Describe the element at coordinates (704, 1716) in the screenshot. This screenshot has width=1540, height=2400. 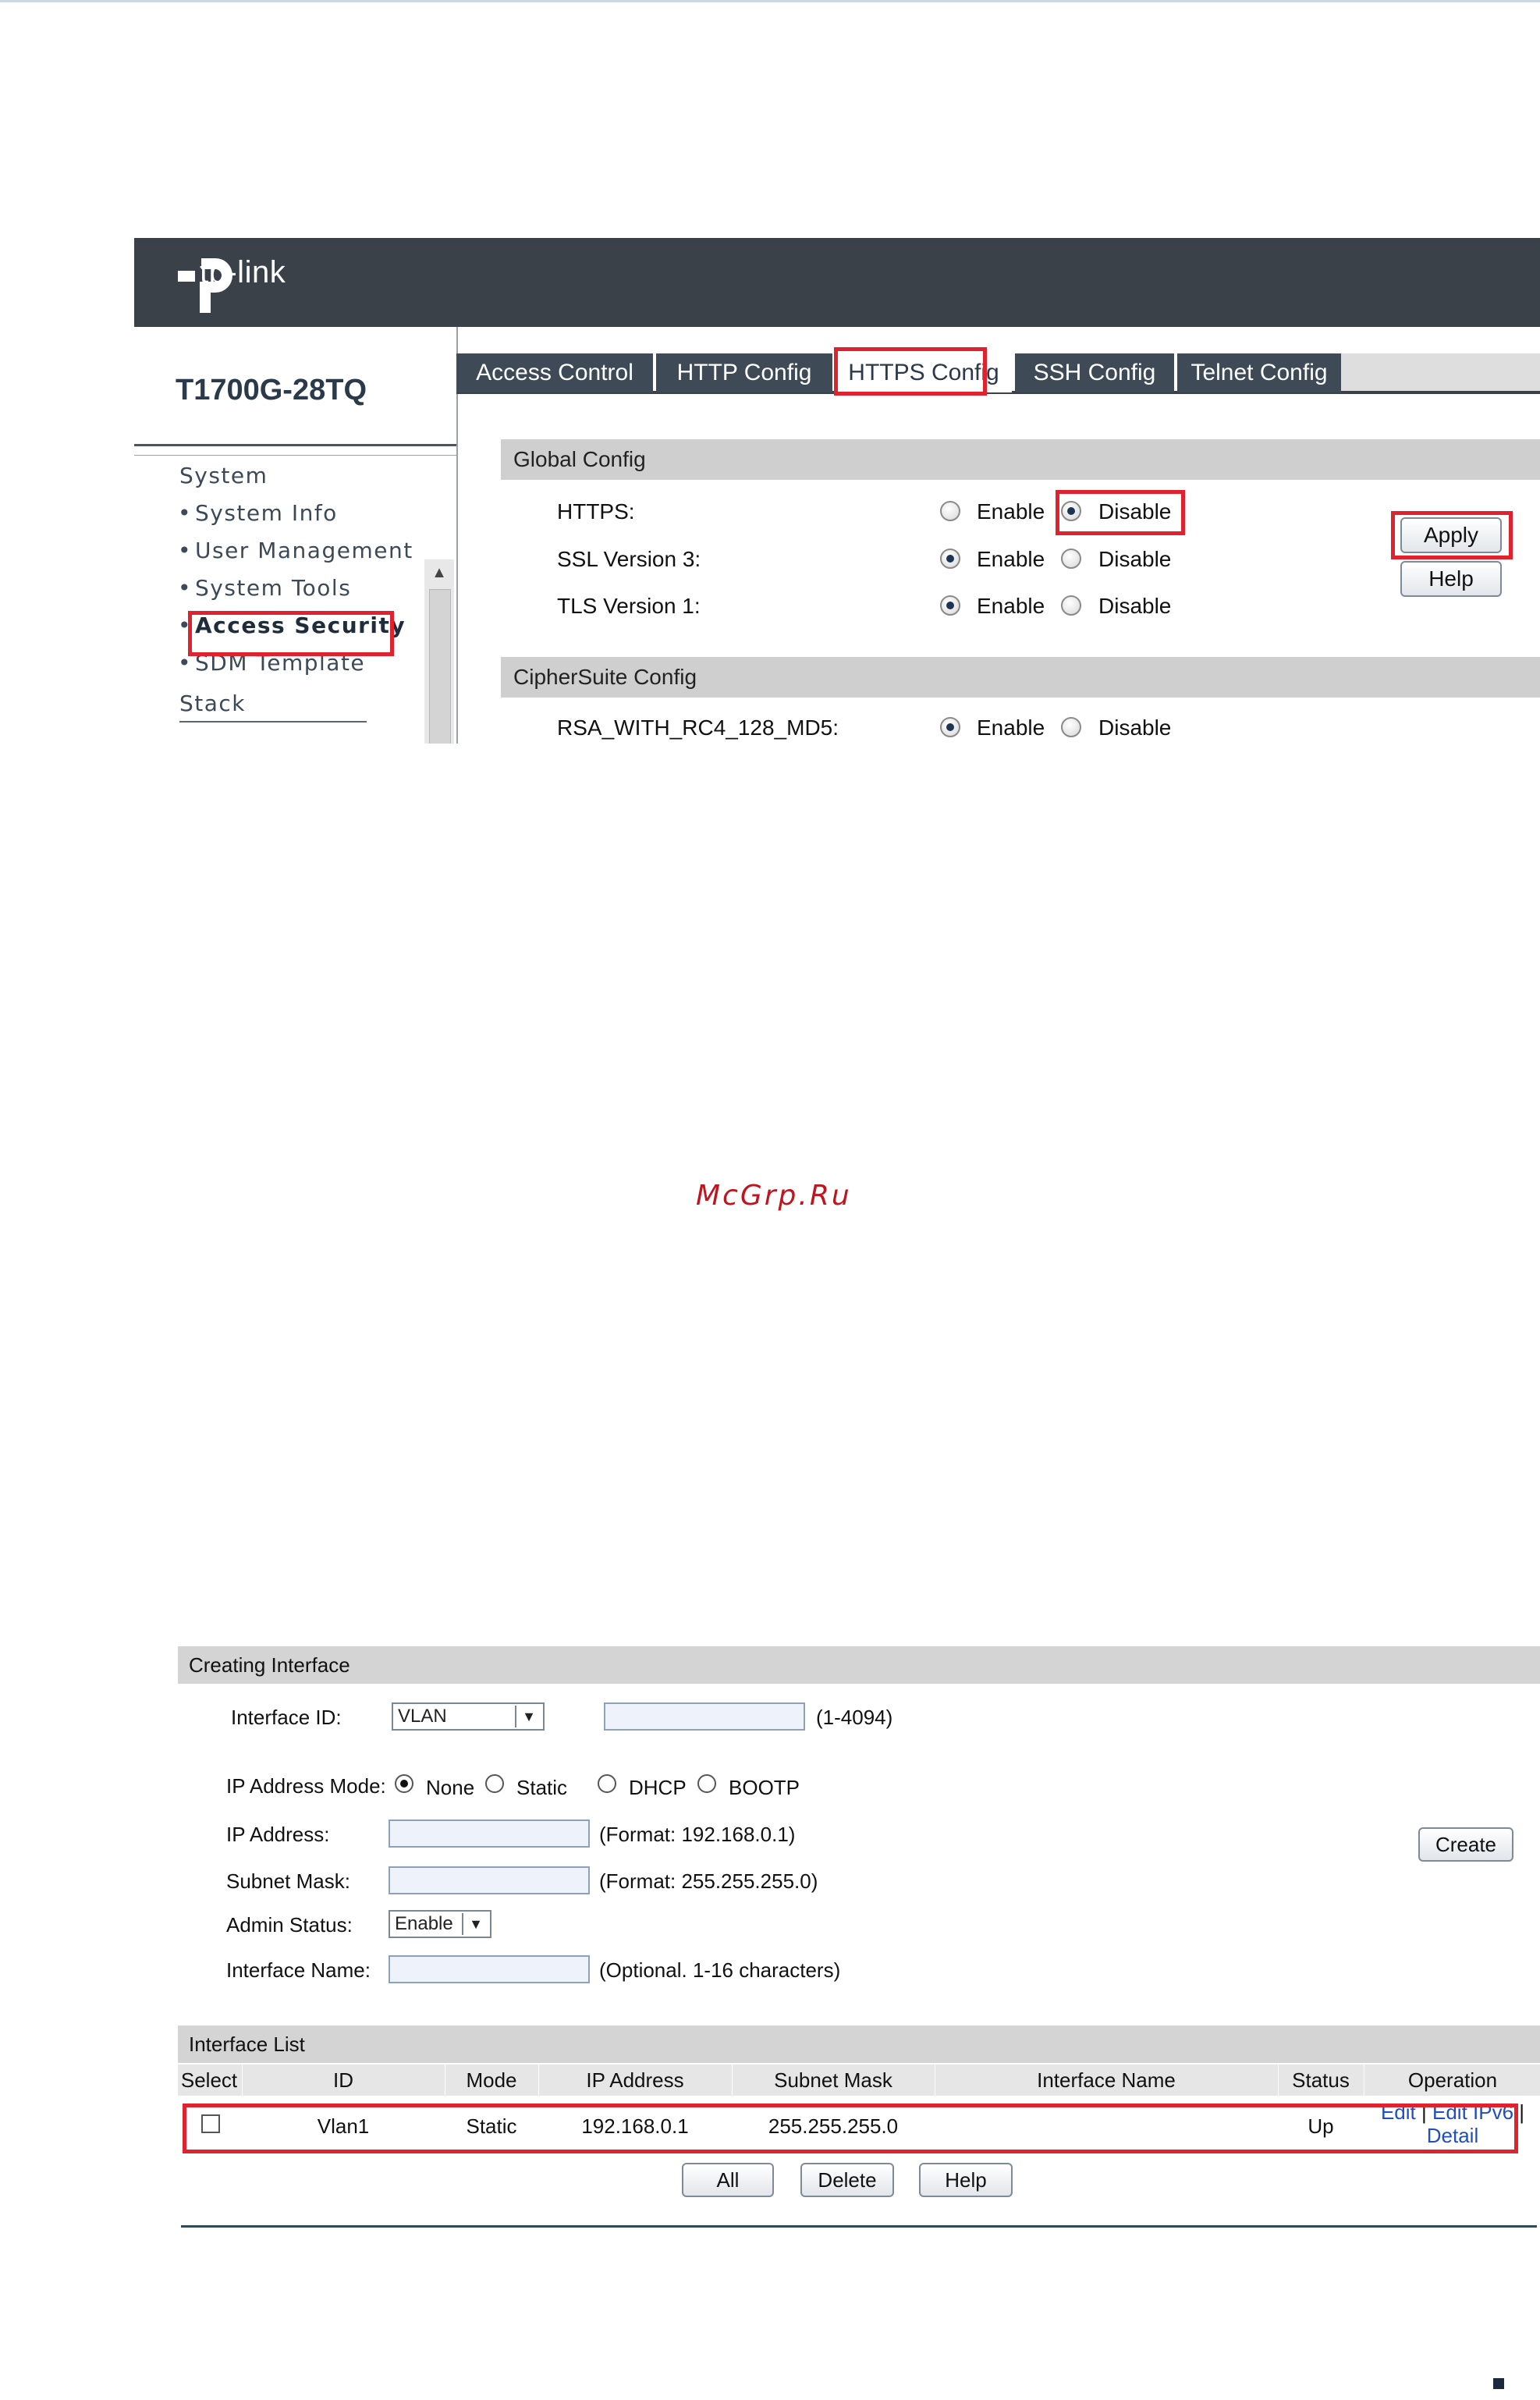
I see `interface-id-input` at that location.